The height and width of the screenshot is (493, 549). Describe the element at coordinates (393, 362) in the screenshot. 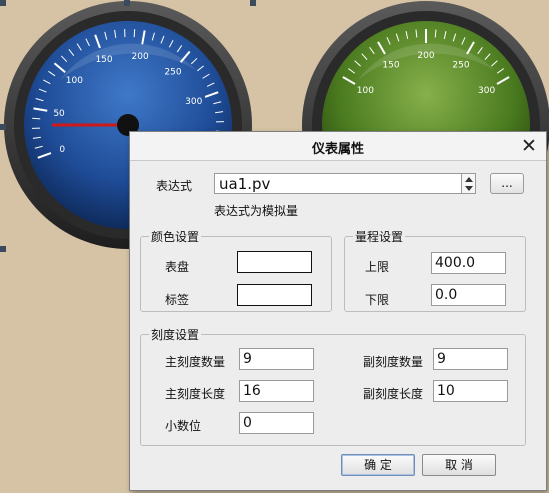

I see `minor-count-label: 副刻度数量` at that location.